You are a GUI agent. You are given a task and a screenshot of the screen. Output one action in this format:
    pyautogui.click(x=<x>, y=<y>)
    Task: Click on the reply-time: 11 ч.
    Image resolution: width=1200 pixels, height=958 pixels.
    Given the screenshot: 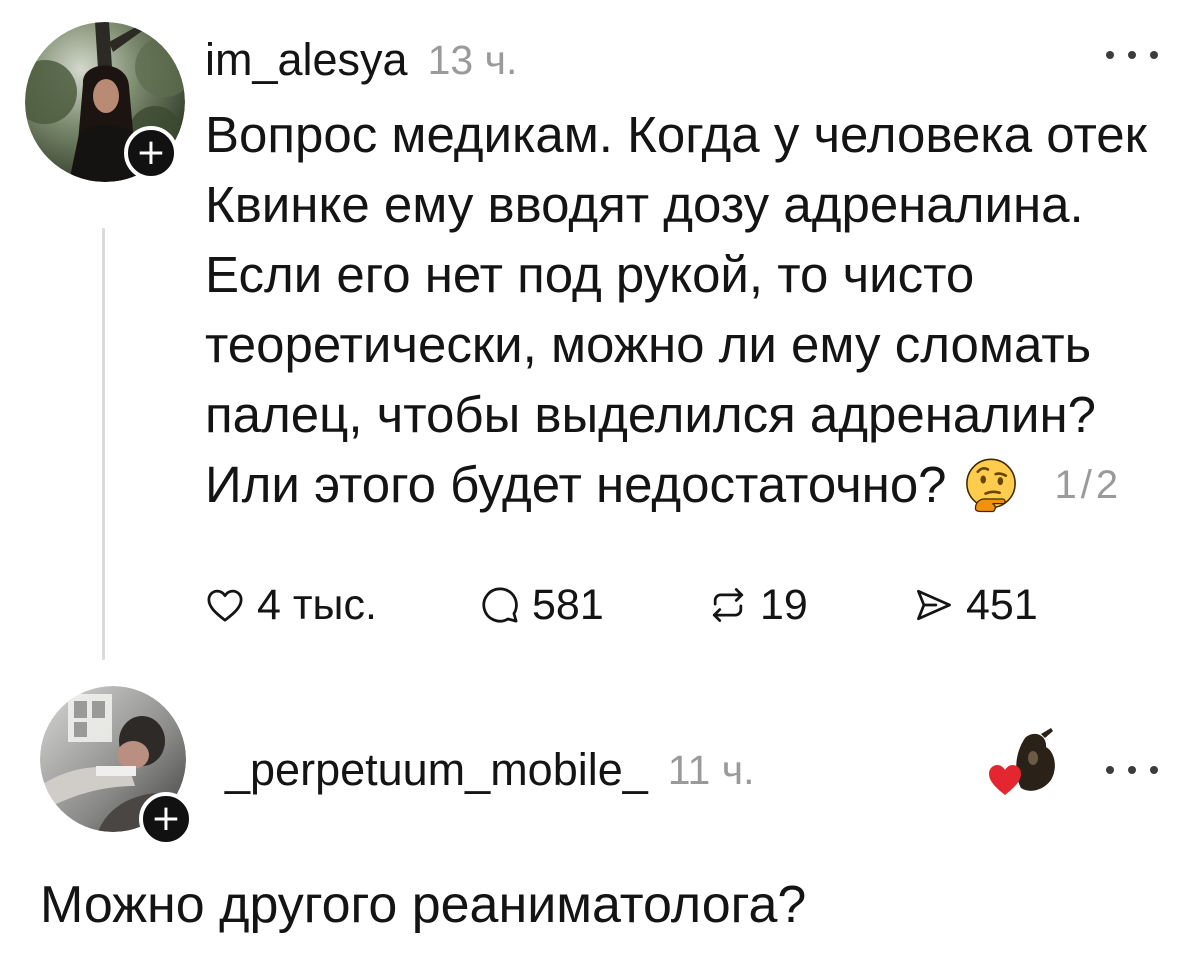 What is the action you would take?
    pyautogui.click(x=711, y=769)
    